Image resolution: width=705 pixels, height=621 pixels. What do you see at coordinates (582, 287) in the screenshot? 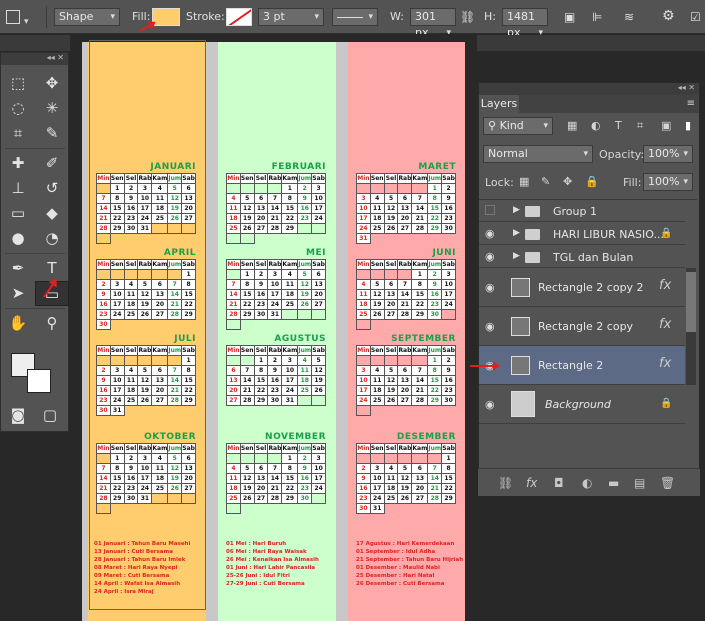
I see `layer-row-rectangle-2-copy-2: ◉ Rectangle 2 copy 2 fx` at bounding box center [582, 287].